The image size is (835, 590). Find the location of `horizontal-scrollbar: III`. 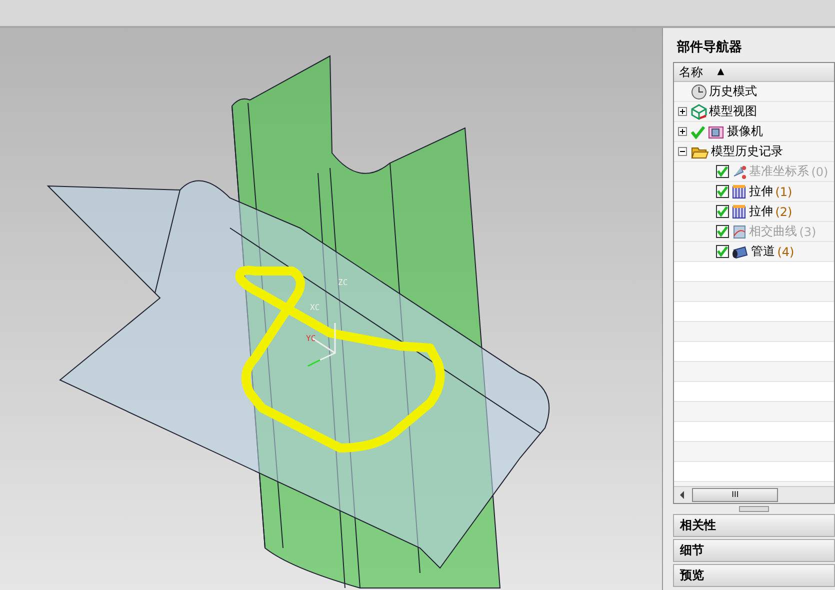

horizontal-scrollbar: III is located at coordinates (754, 494).